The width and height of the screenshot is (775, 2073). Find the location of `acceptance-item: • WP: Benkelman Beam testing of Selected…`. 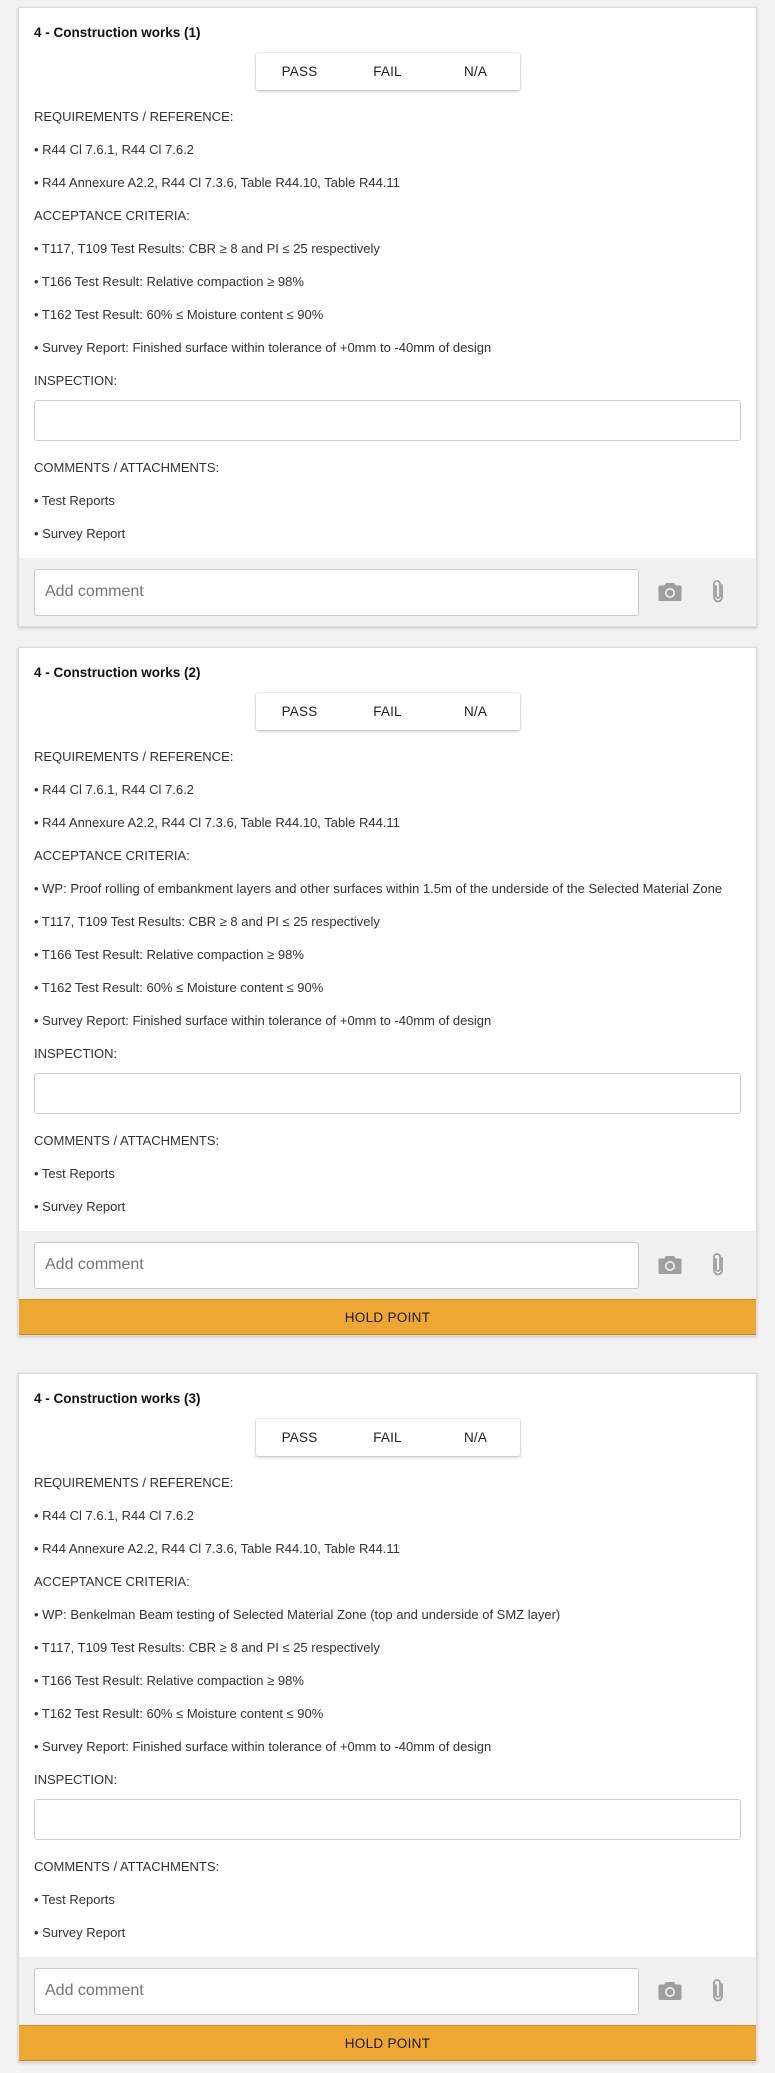

acceptance-item: • WP: Benkelman Beam testing of Selected… is located at coordinates (297, 1614).